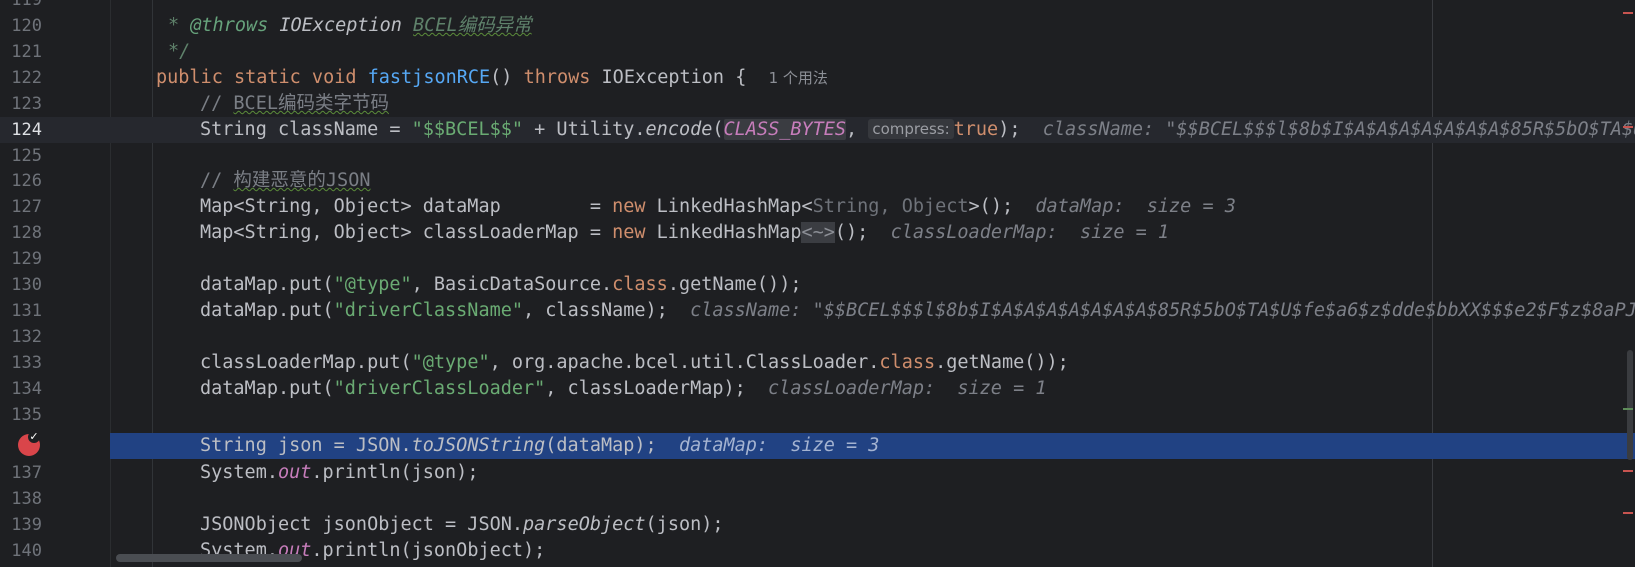  Describe the element at coordinates (472, 25) in the screenshot. I see `doc-description: BCEL编码异常` at that location.